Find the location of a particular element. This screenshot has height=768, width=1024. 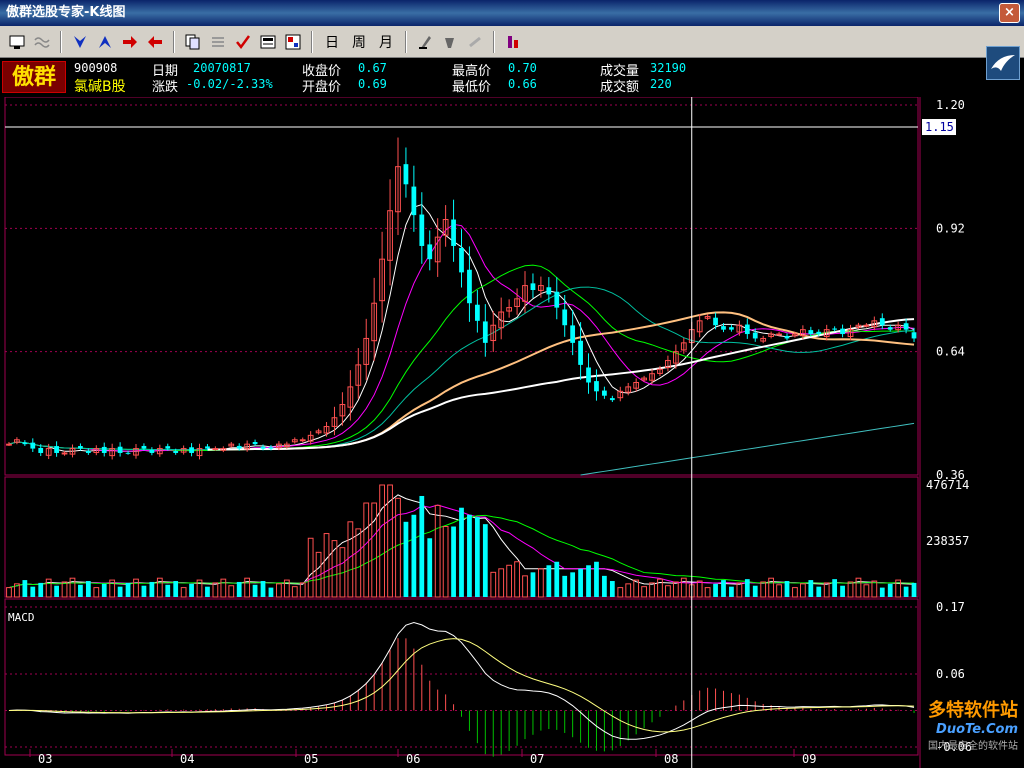

wave-icon is located at coordinates (42, 42).